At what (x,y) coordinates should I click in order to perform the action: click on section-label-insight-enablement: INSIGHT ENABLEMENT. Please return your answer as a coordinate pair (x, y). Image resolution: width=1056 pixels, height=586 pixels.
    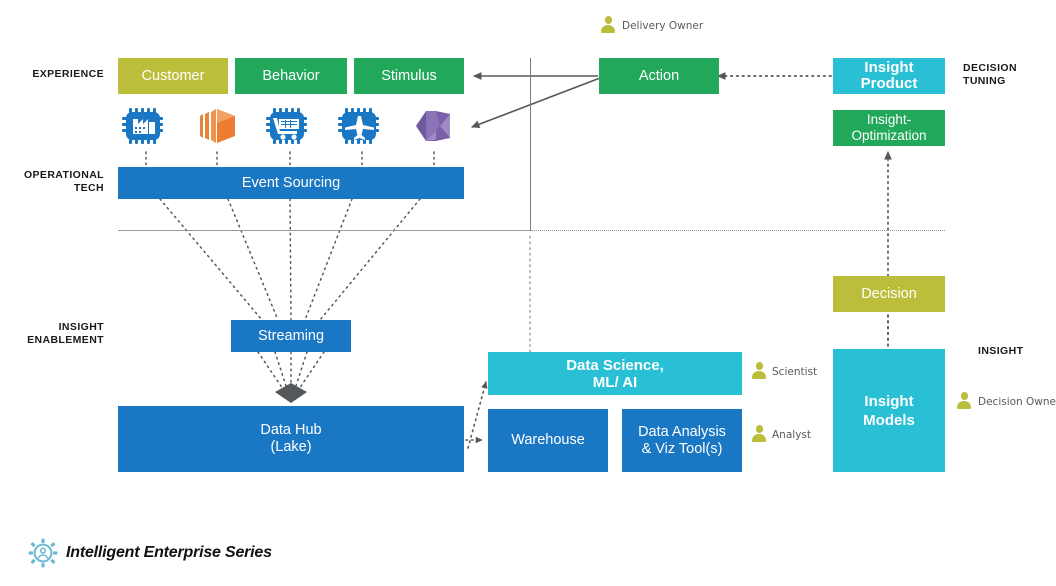
    Looking at the image, I should click on (65, 333).